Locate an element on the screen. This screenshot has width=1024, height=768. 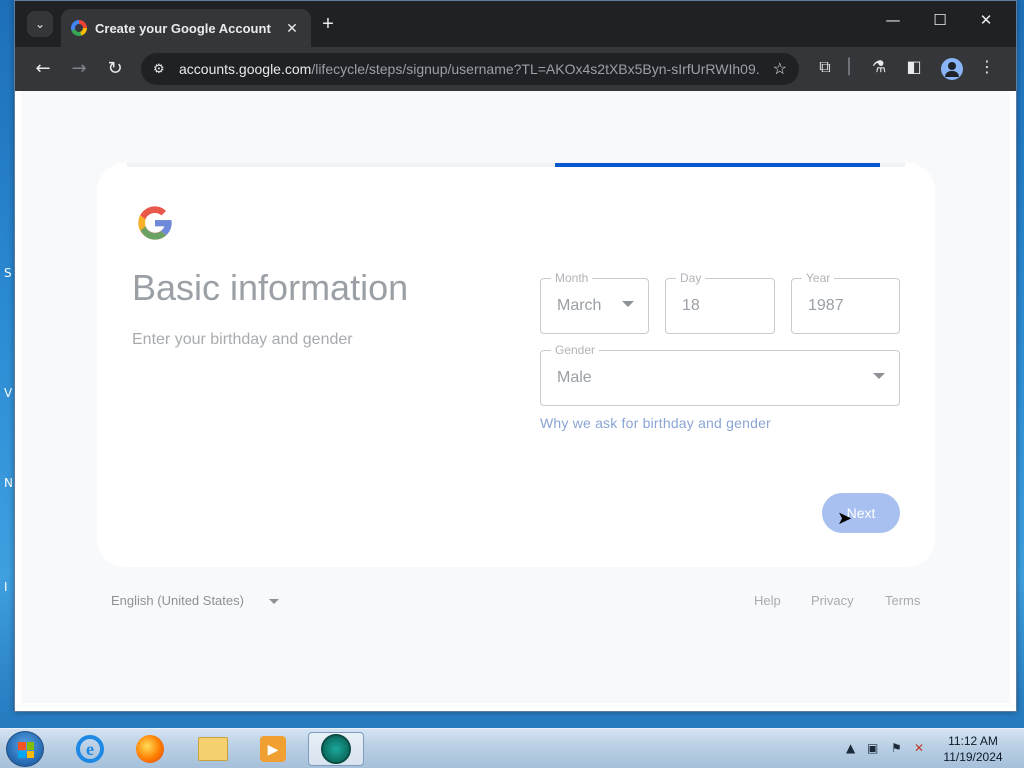
clock: 11:12 AM 11/19/2024 is located at coordinates (973, 749).